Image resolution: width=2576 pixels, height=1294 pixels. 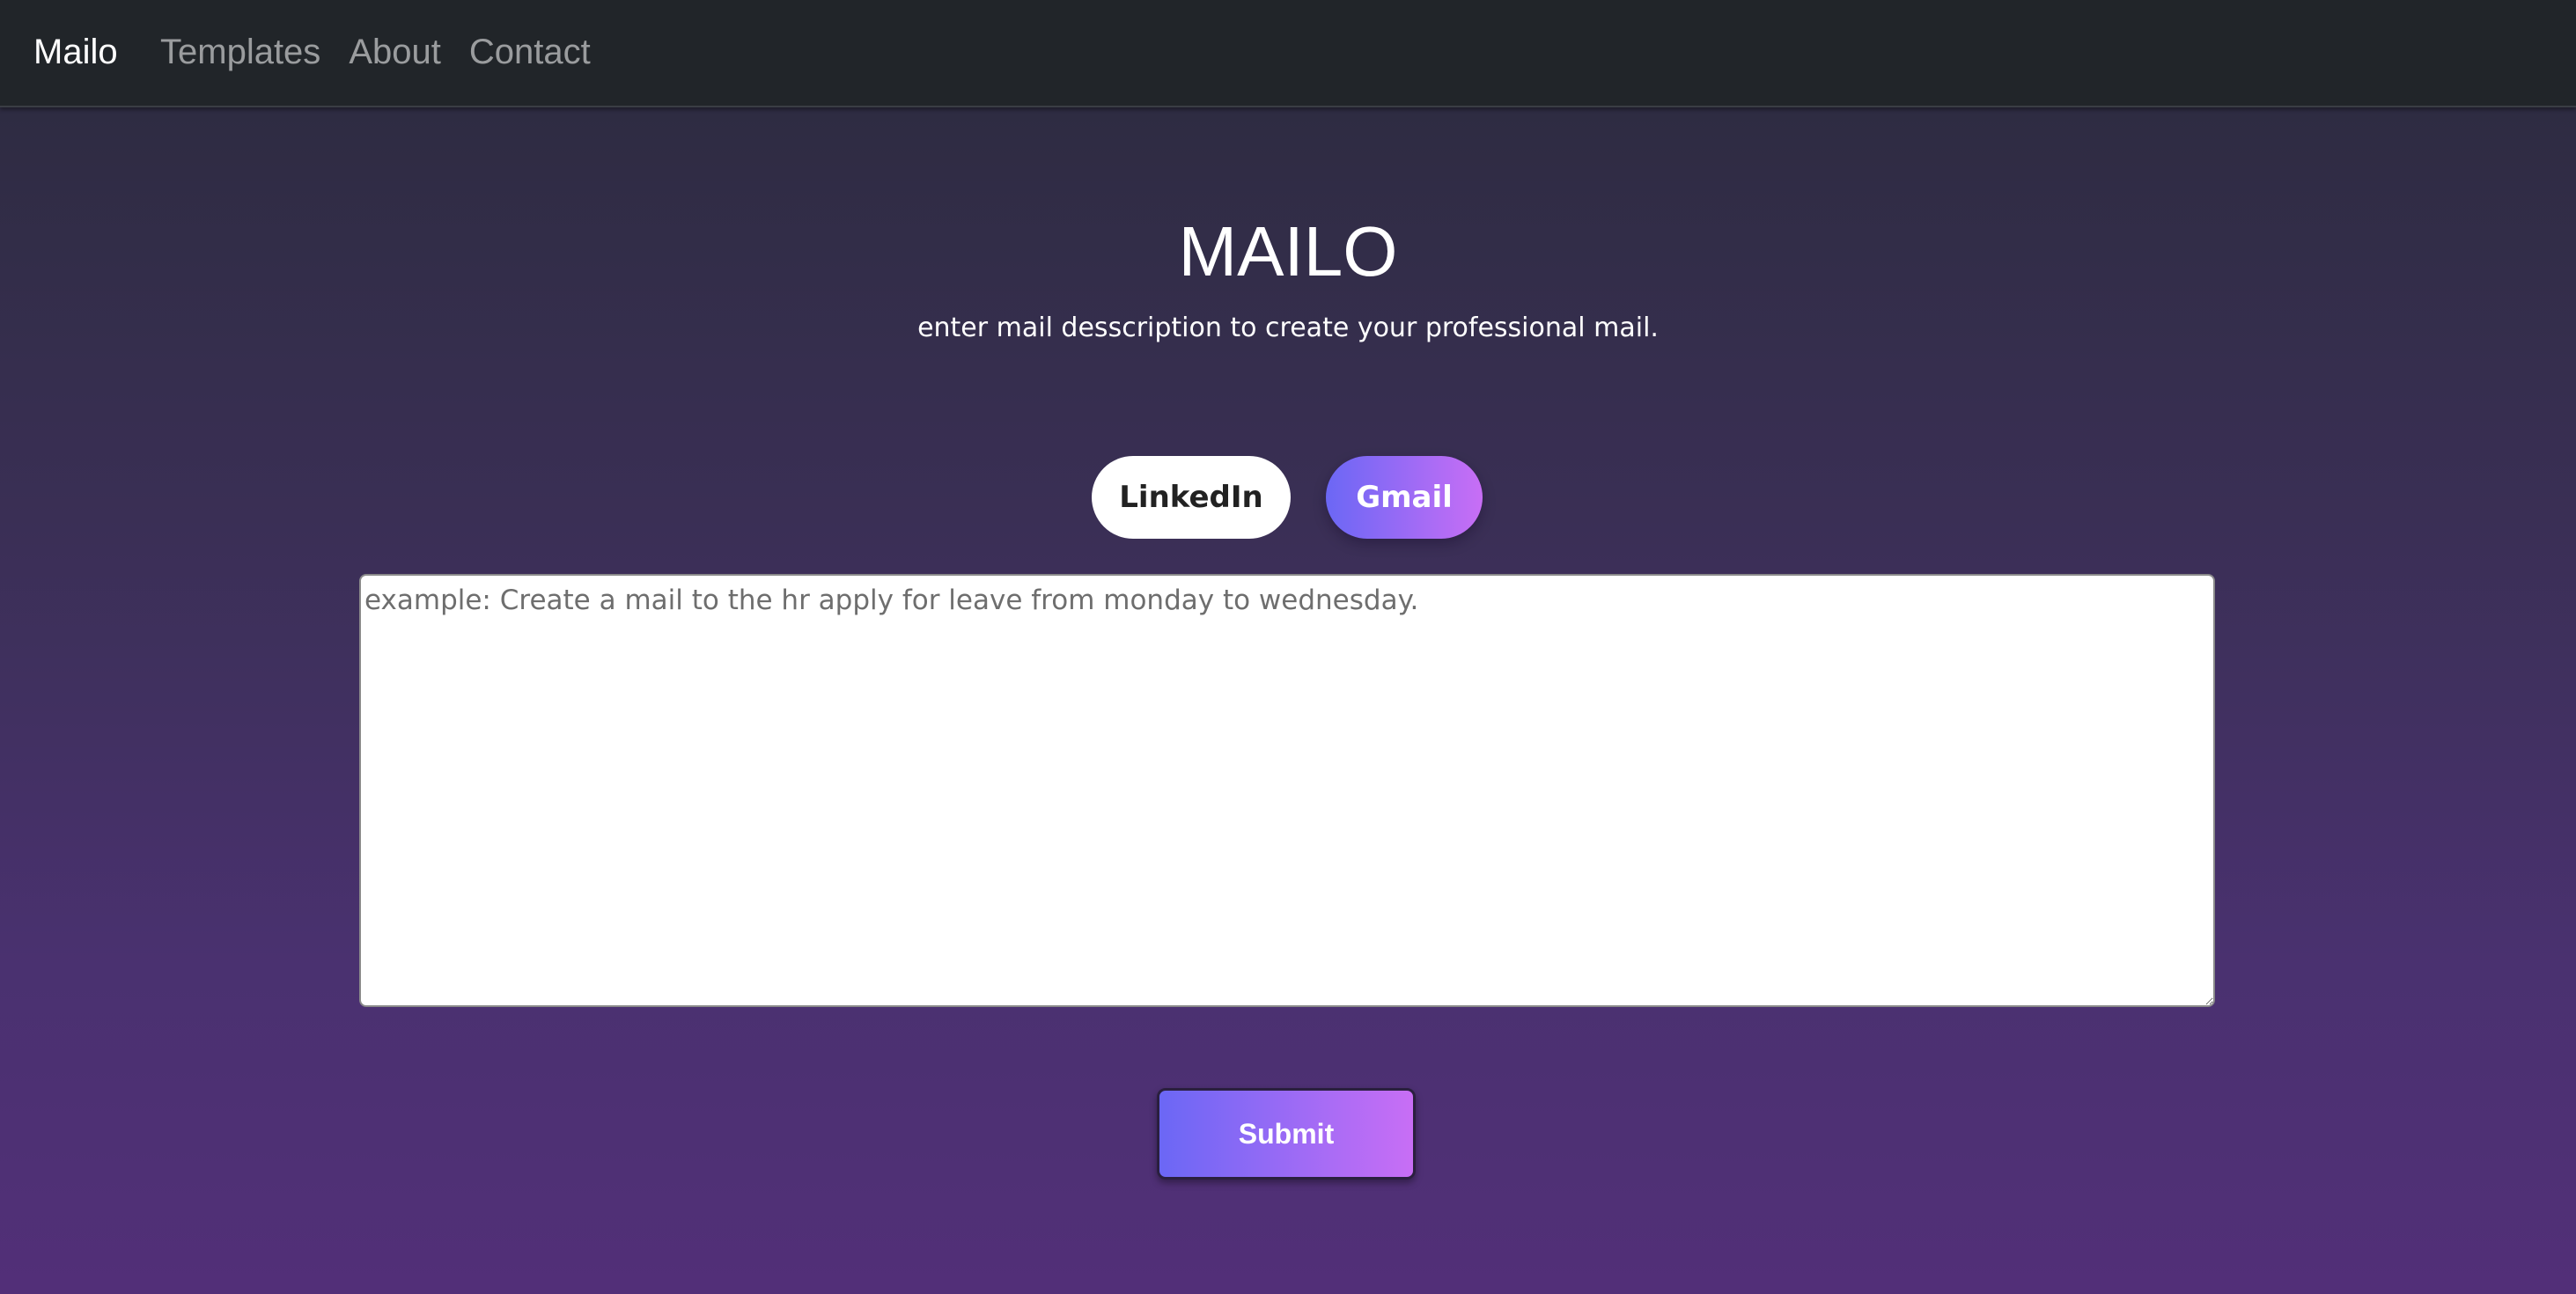 I want to click on page-title: MAILO, so click(x=1288, y=251).